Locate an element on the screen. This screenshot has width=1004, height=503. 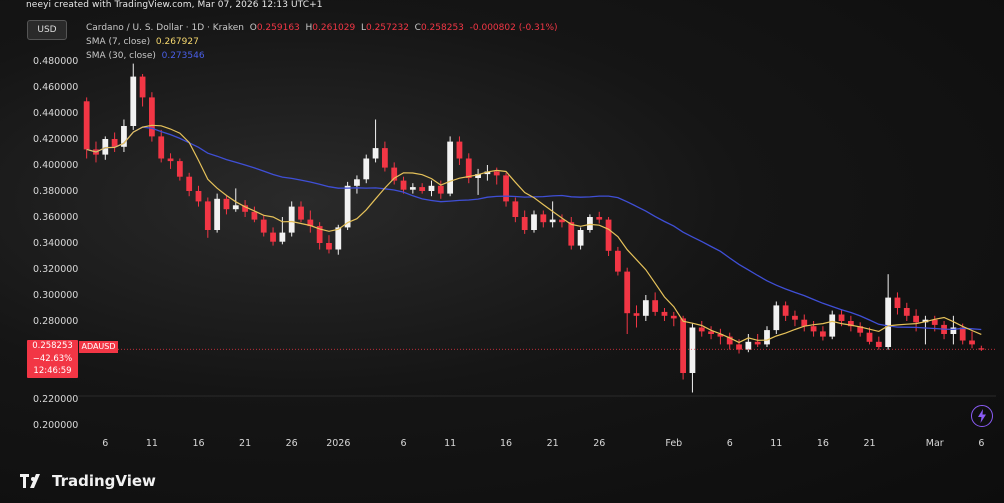
y-tick-label: 0.300000 is located at coordinates (55, 295).